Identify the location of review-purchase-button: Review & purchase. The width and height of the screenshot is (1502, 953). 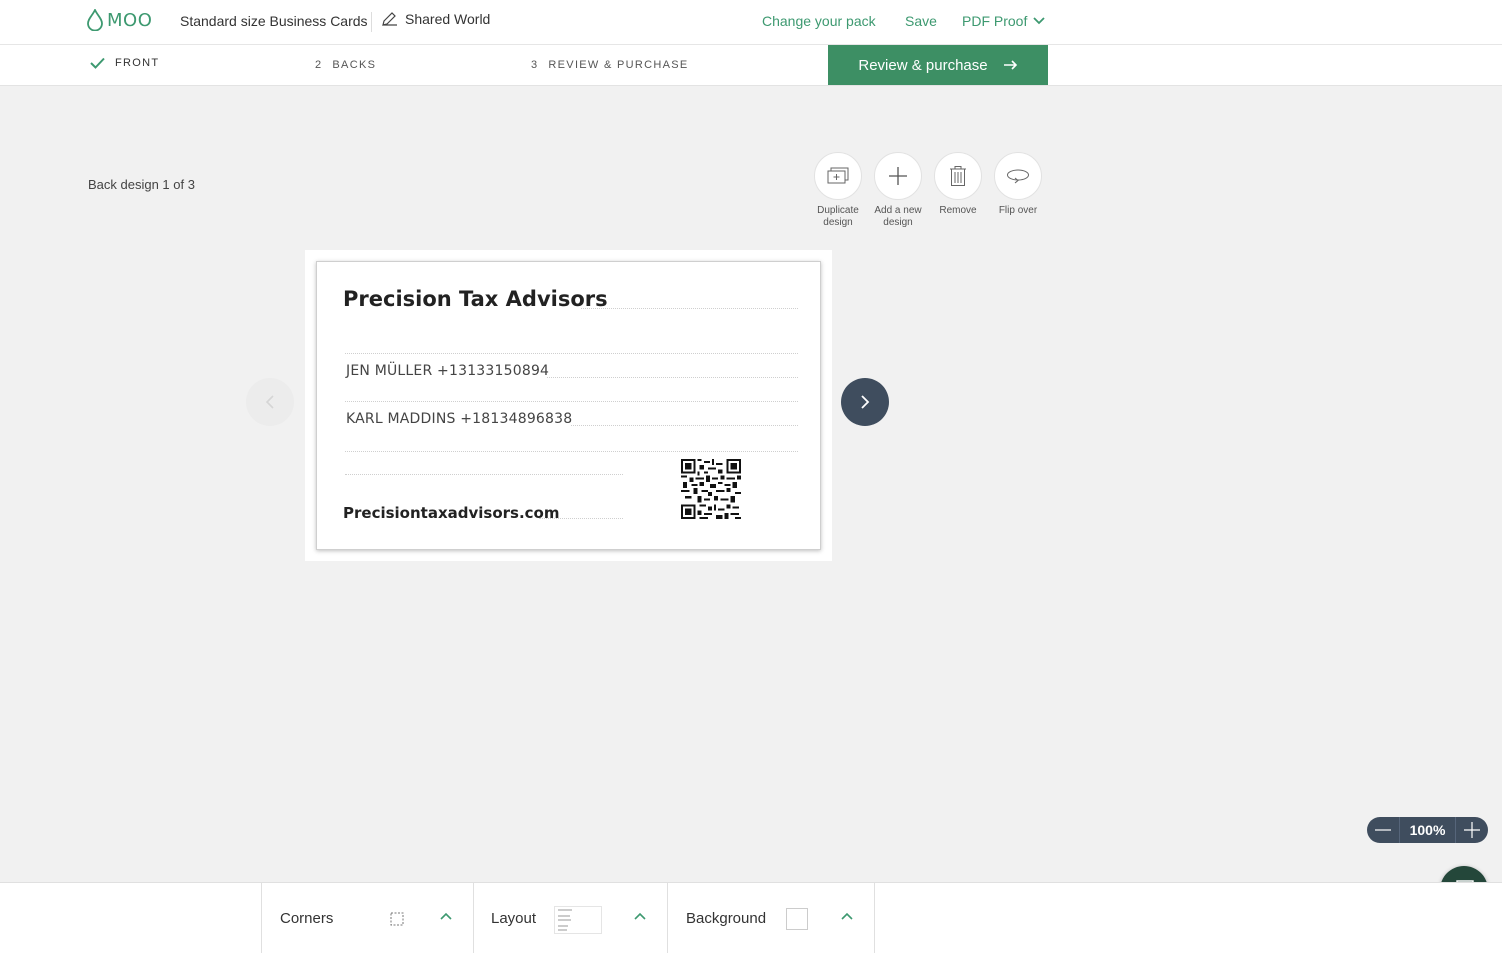
(938, 65).